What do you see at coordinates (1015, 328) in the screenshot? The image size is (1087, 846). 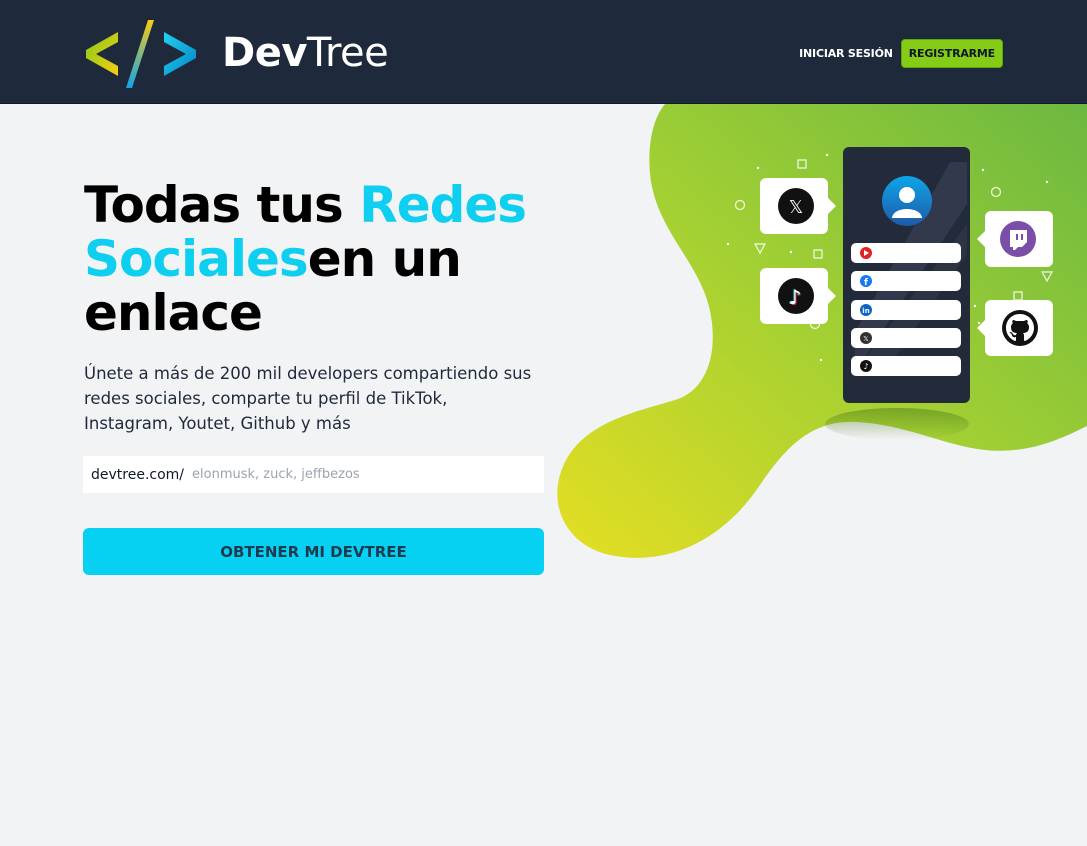 I see `github-bubble` at bounding box center [1015, 328].